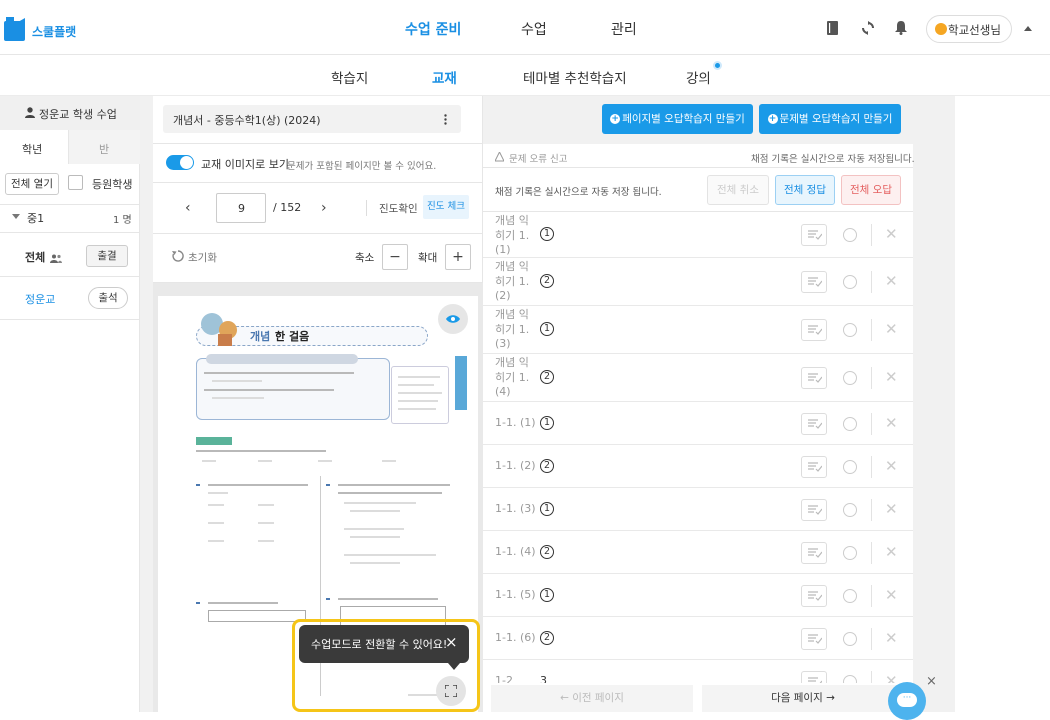 This screenshot has height=720, width=1050. Describe the element at coordinates (534, 29) in the screenshot. I see `nav-class: 수업` at that location.